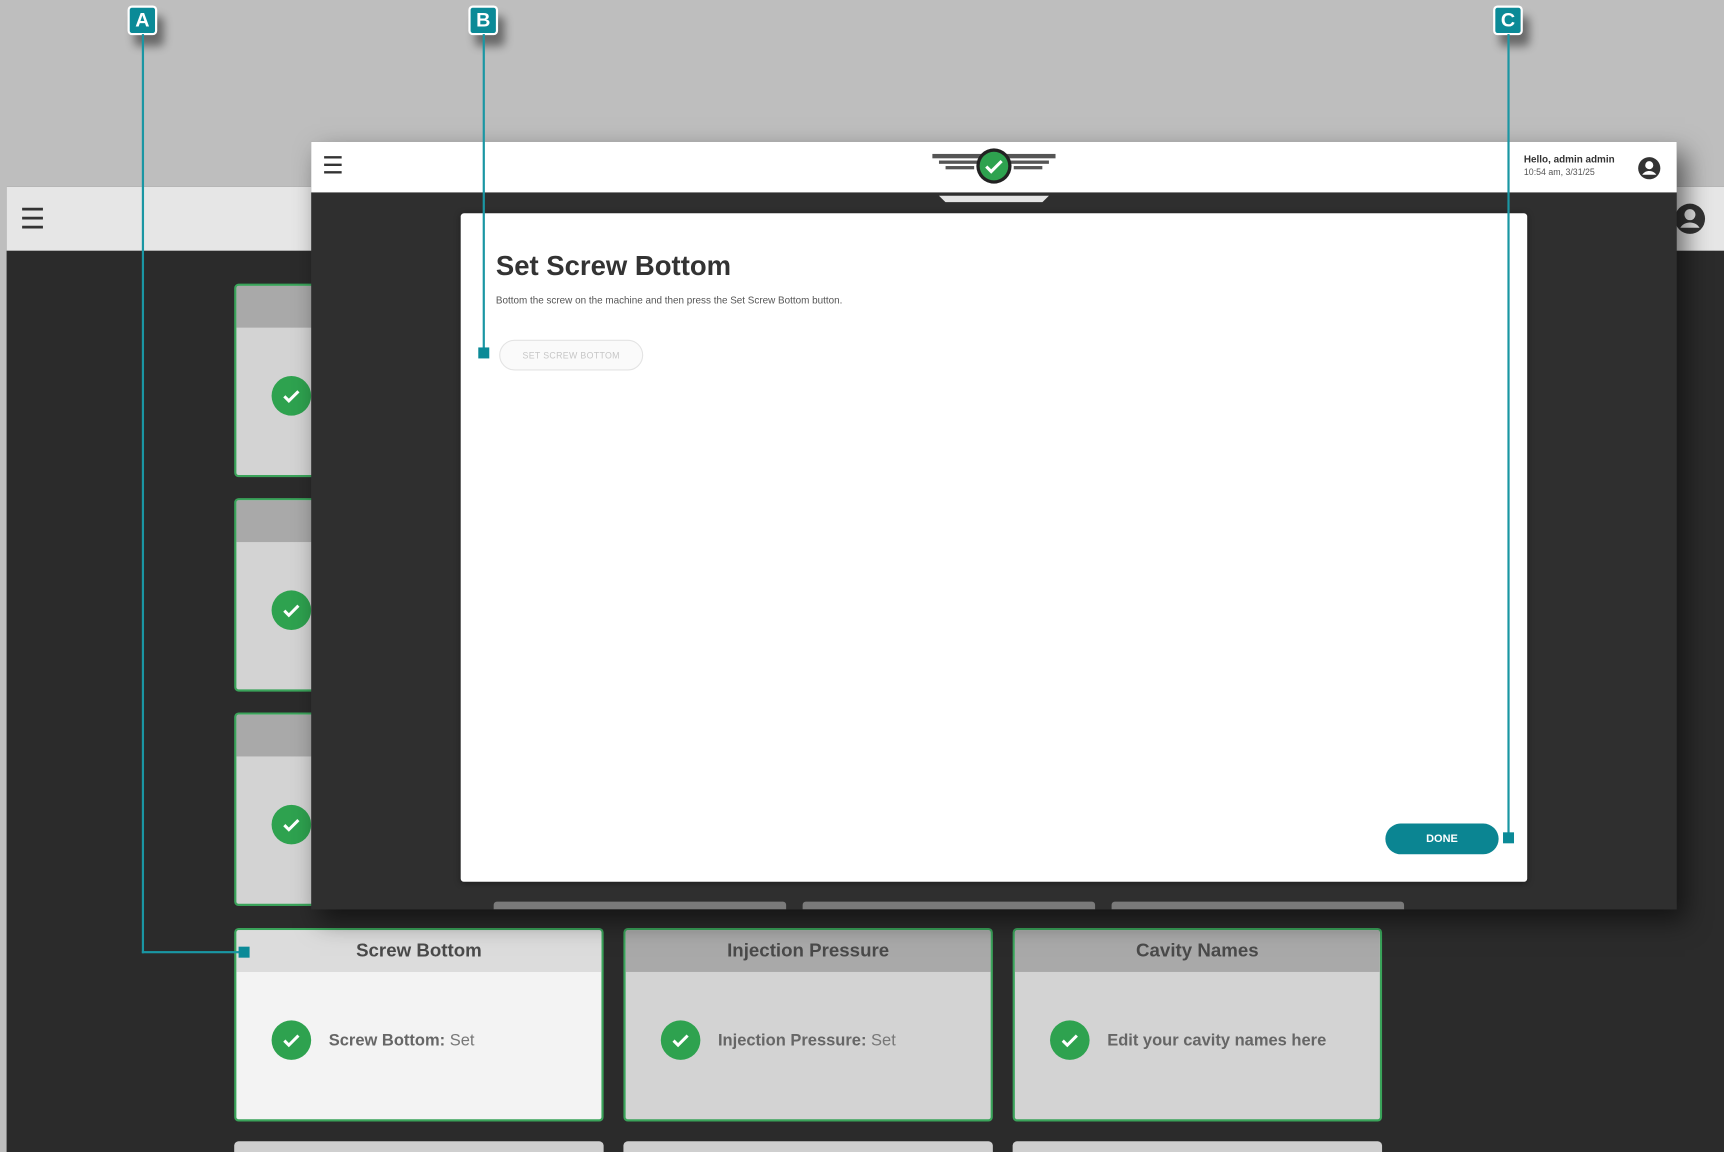 The image size is (1724, 1152). Describe the element at coordinates (419, 951) in the screenshot. I see `card-title: Screw Bottom` at that location.